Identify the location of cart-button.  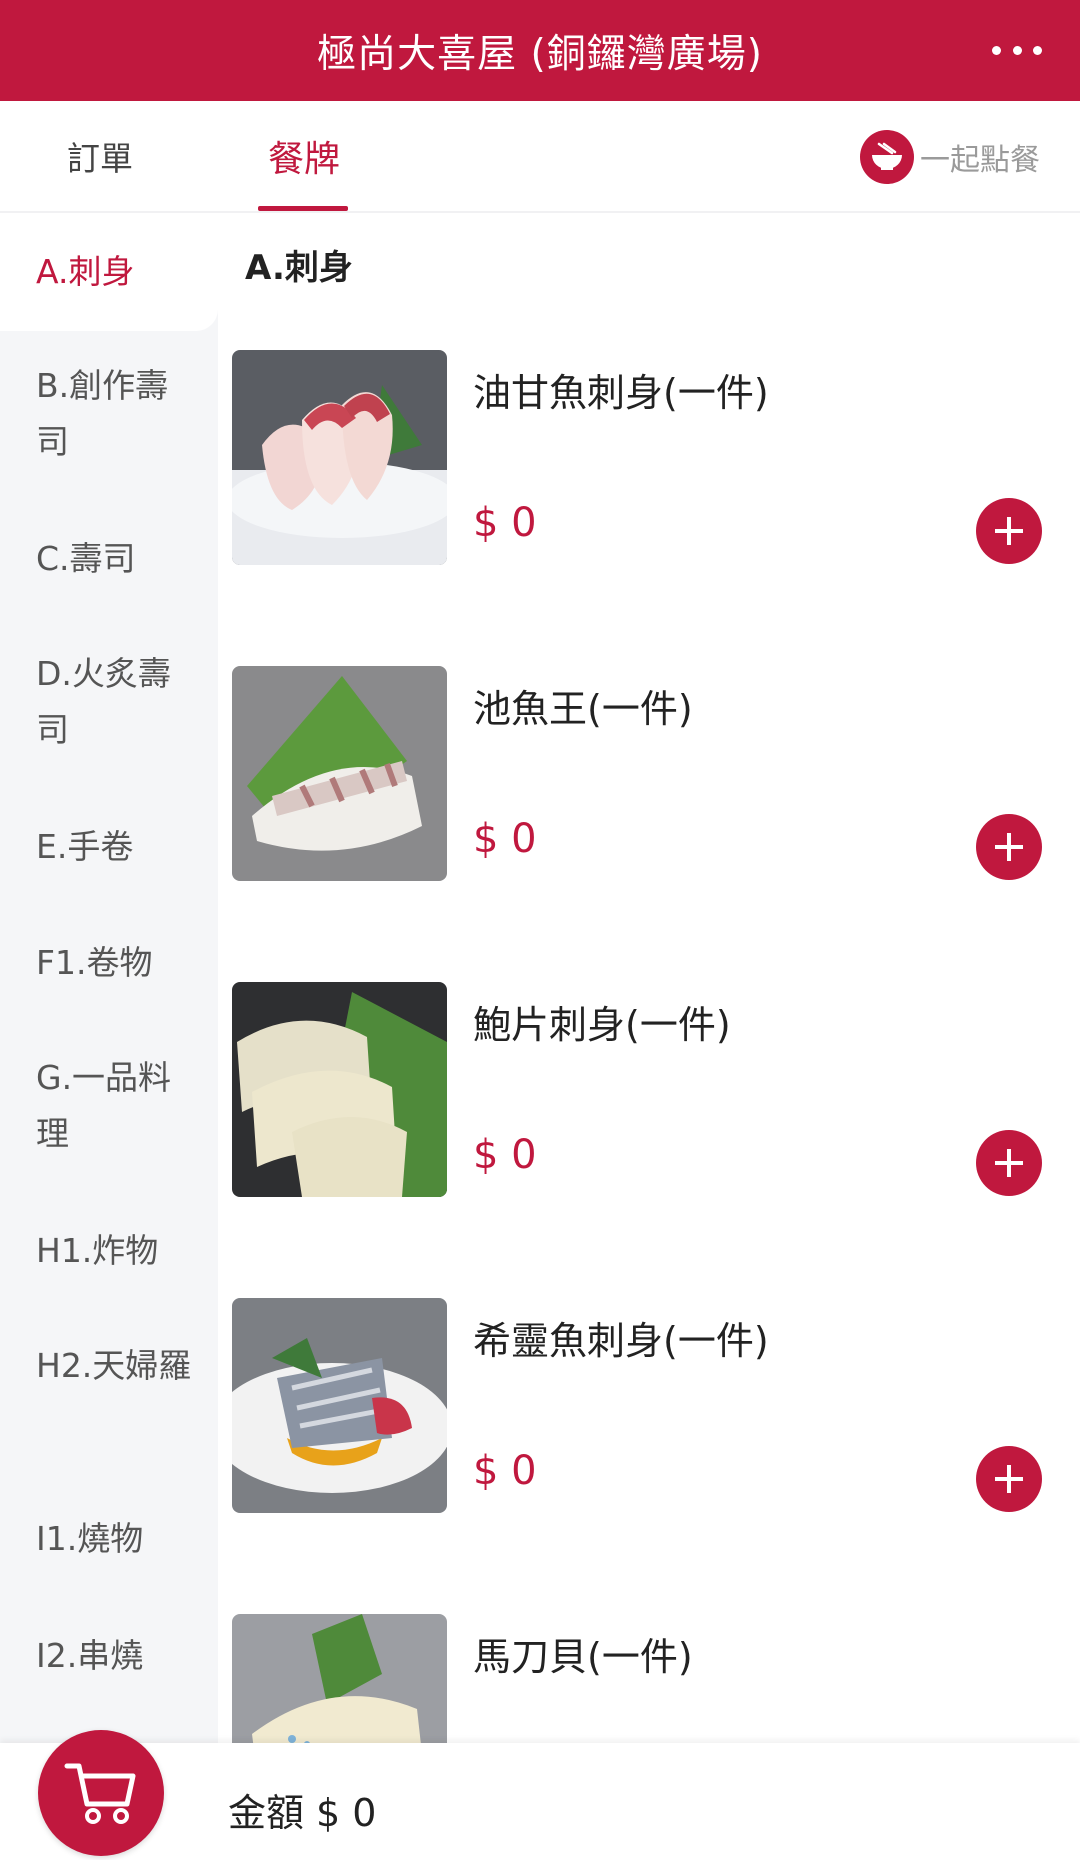
(101, 1793).